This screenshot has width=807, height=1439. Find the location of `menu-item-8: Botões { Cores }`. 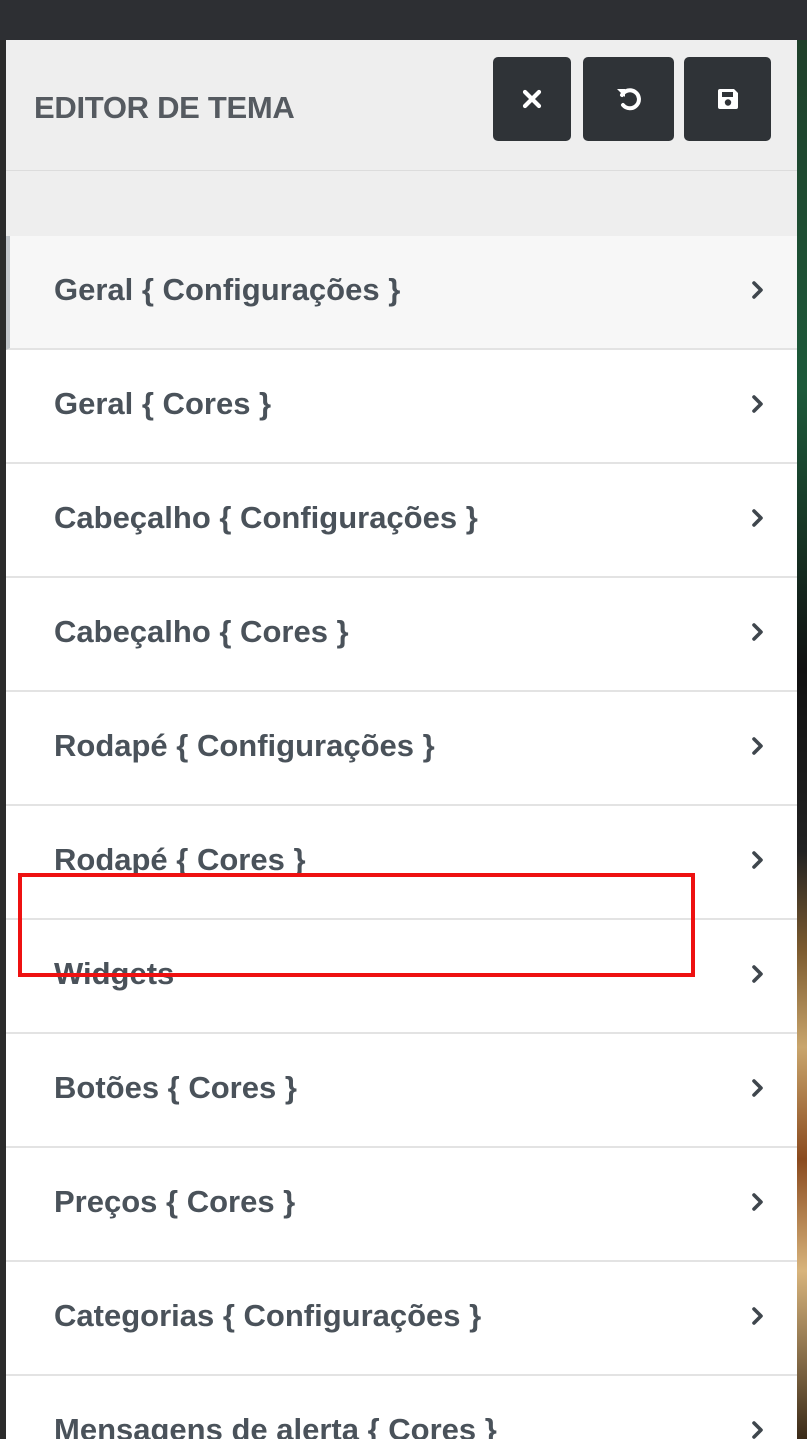

menu-item-8: Botões { Cores } is located at coordinates (401, 1091).